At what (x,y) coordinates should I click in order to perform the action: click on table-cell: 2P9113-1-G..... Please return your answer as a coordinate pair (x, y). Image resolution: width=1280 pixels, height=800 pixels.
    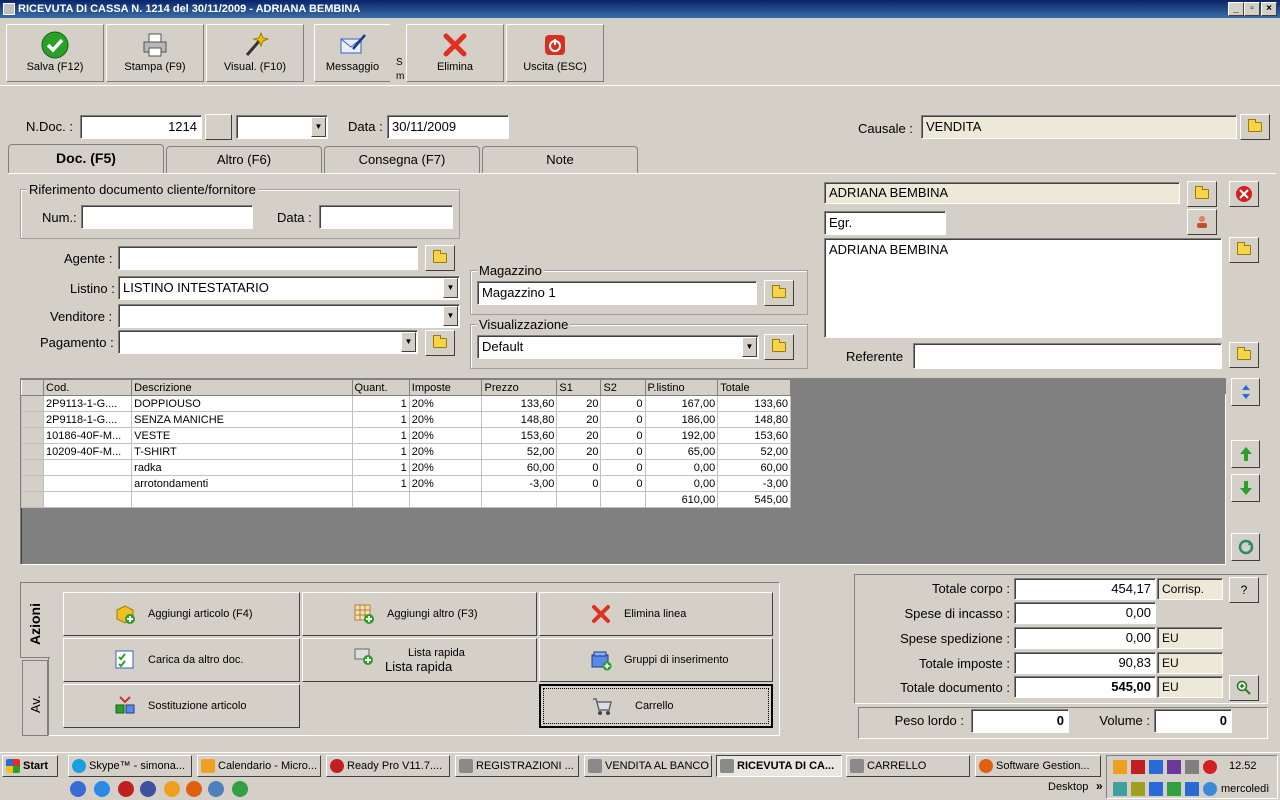
    Looking at the image, I should click on (88, 403).